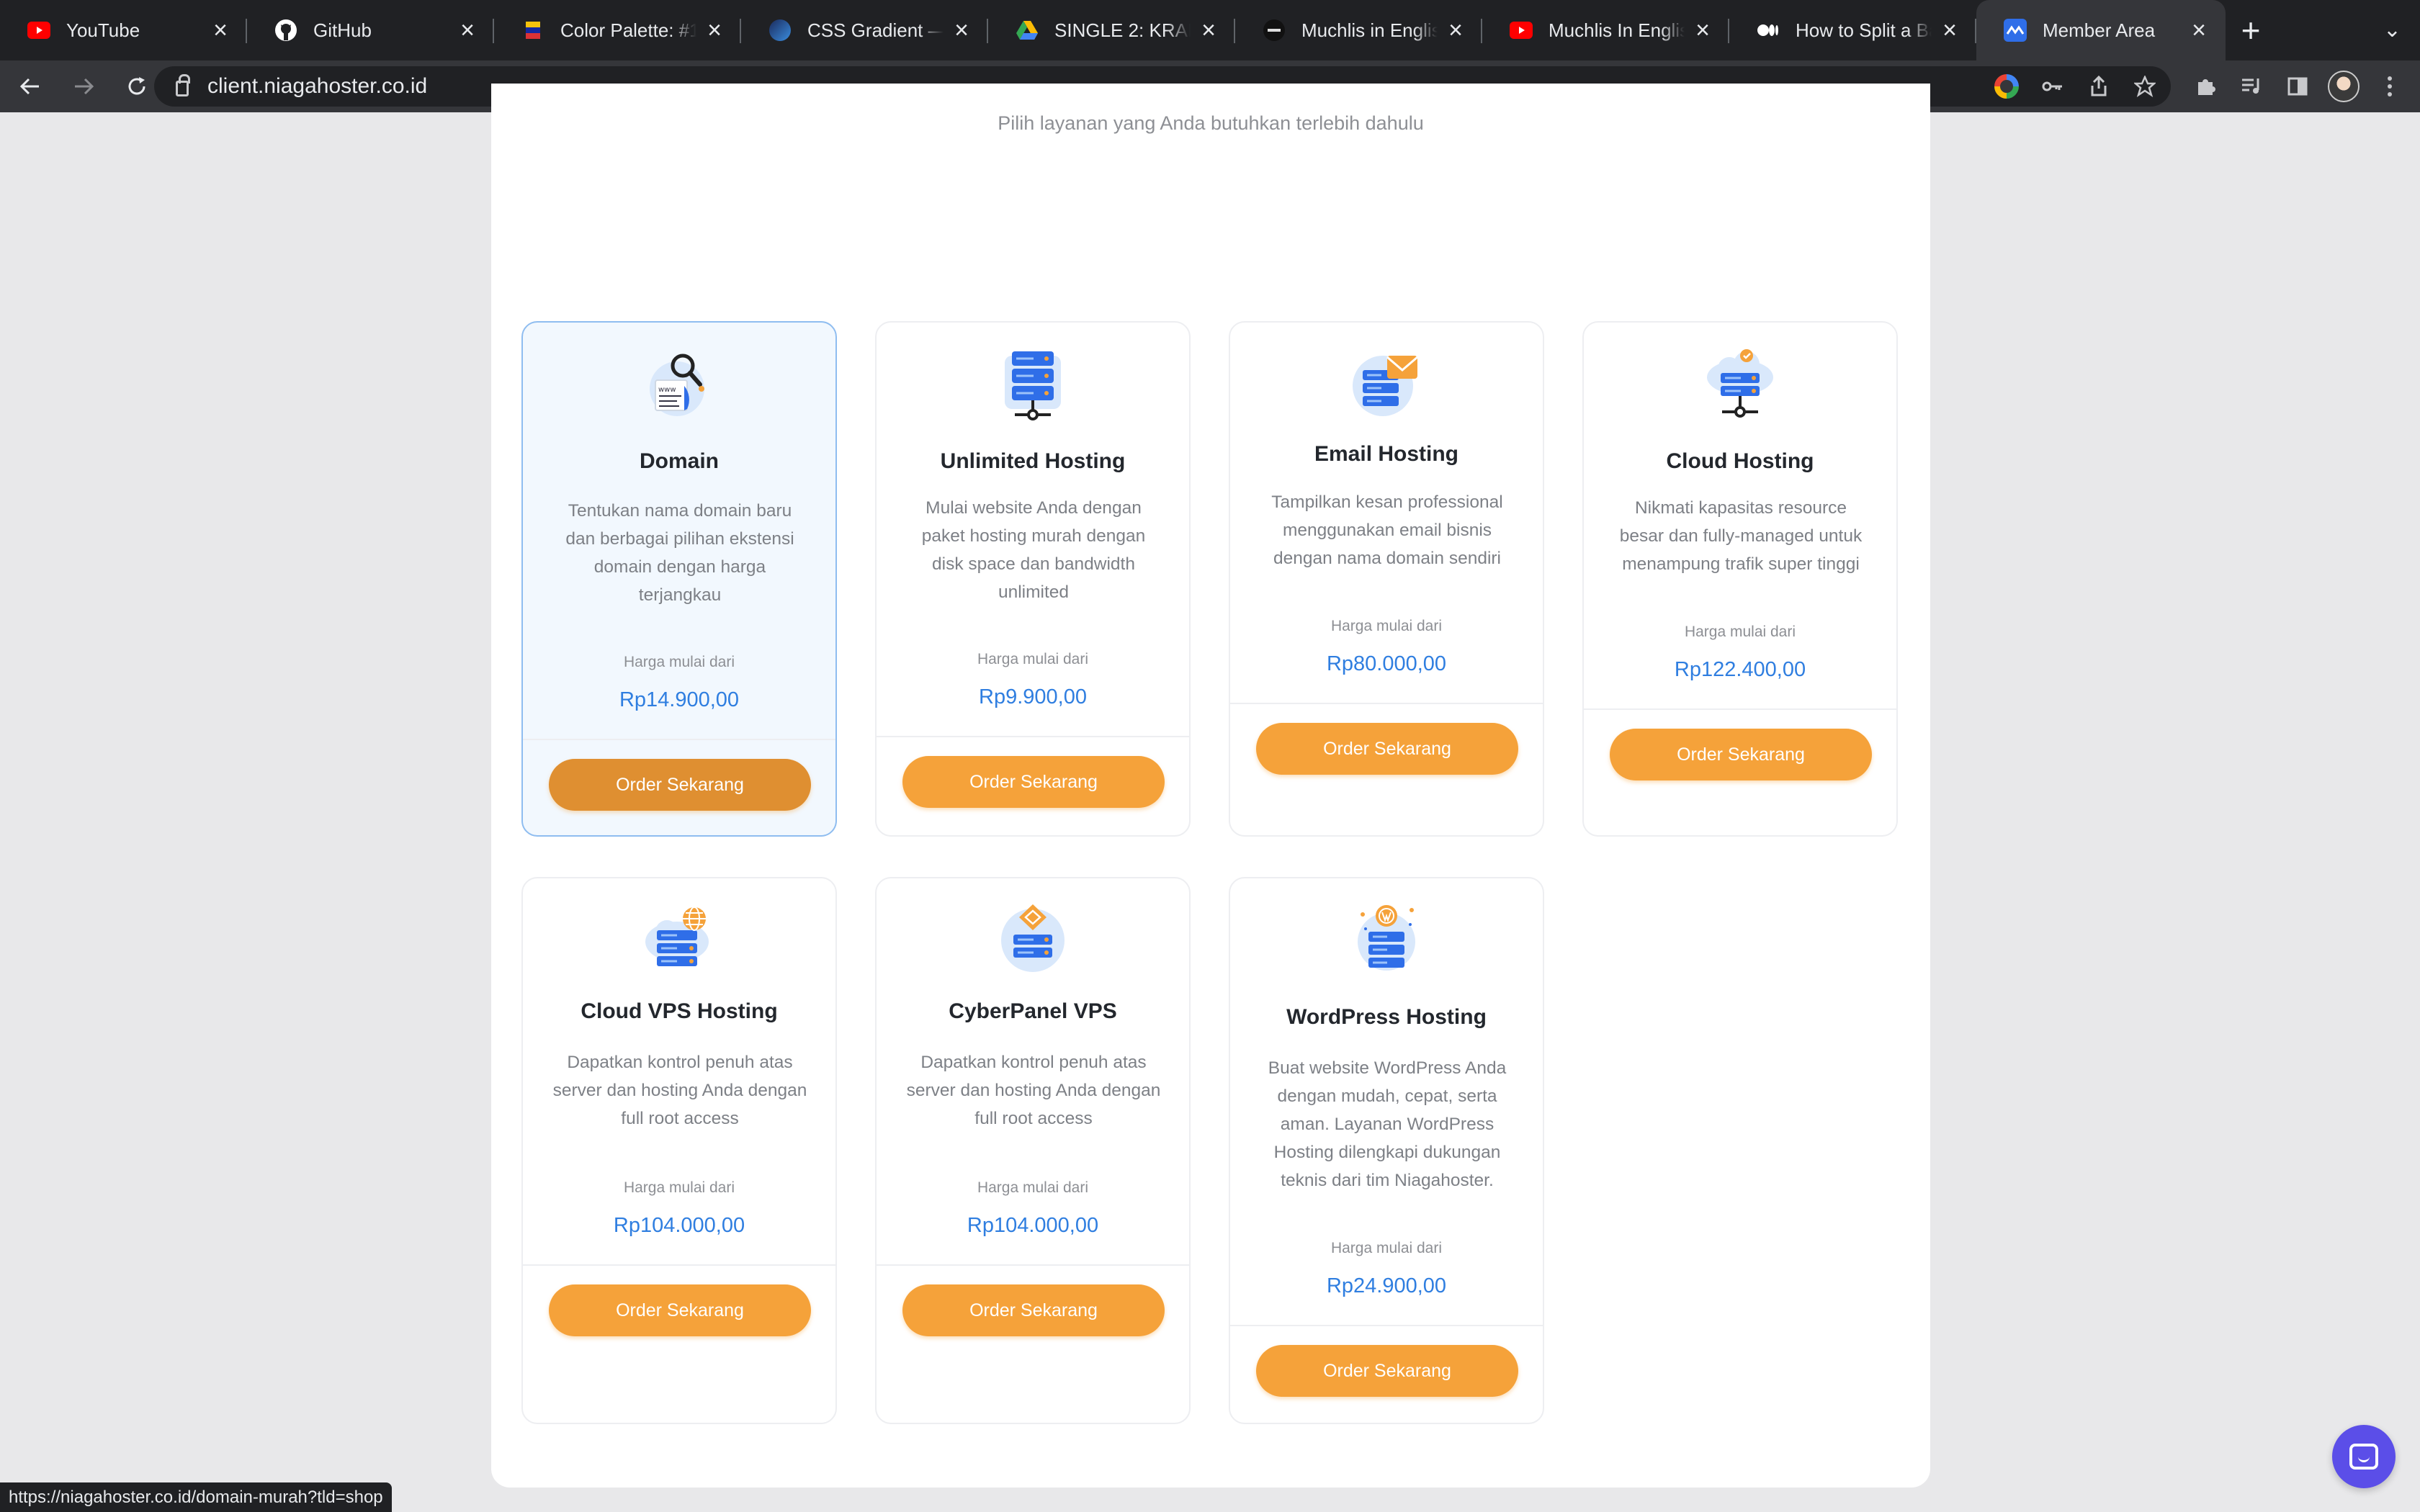  Describe the element at coordinates (124, 30) in the screenshot. I see `tab-youtube: YouTube ×` at that location.